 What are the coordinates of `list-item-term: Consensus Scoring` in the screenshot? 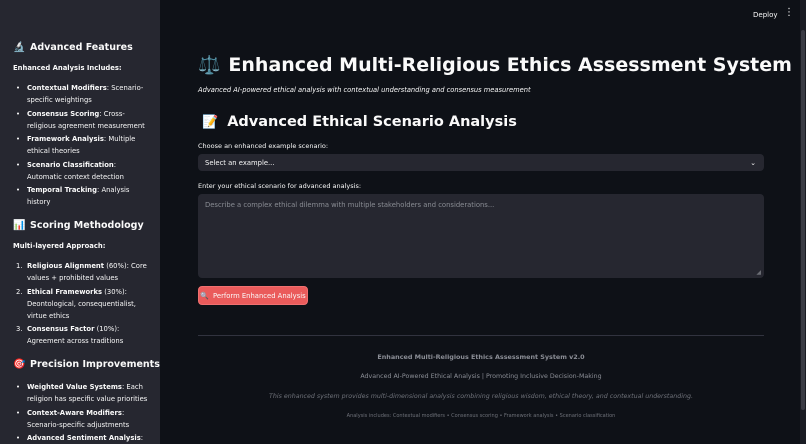 It's located at (63, 113).